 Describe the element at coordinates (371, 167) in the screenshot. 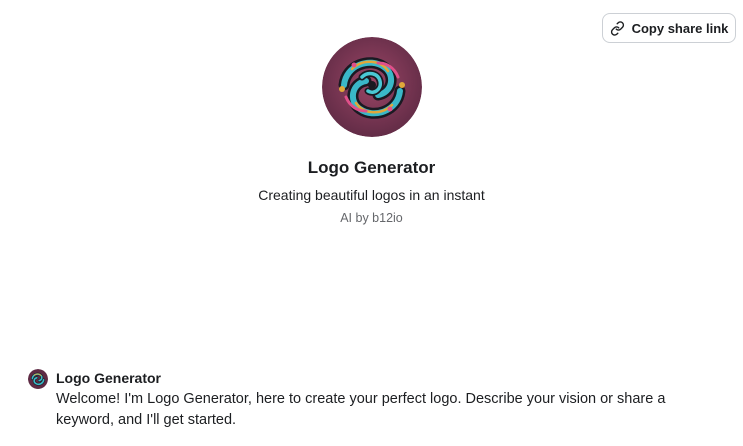

I see `bot-name: Logo Generator` at that location.